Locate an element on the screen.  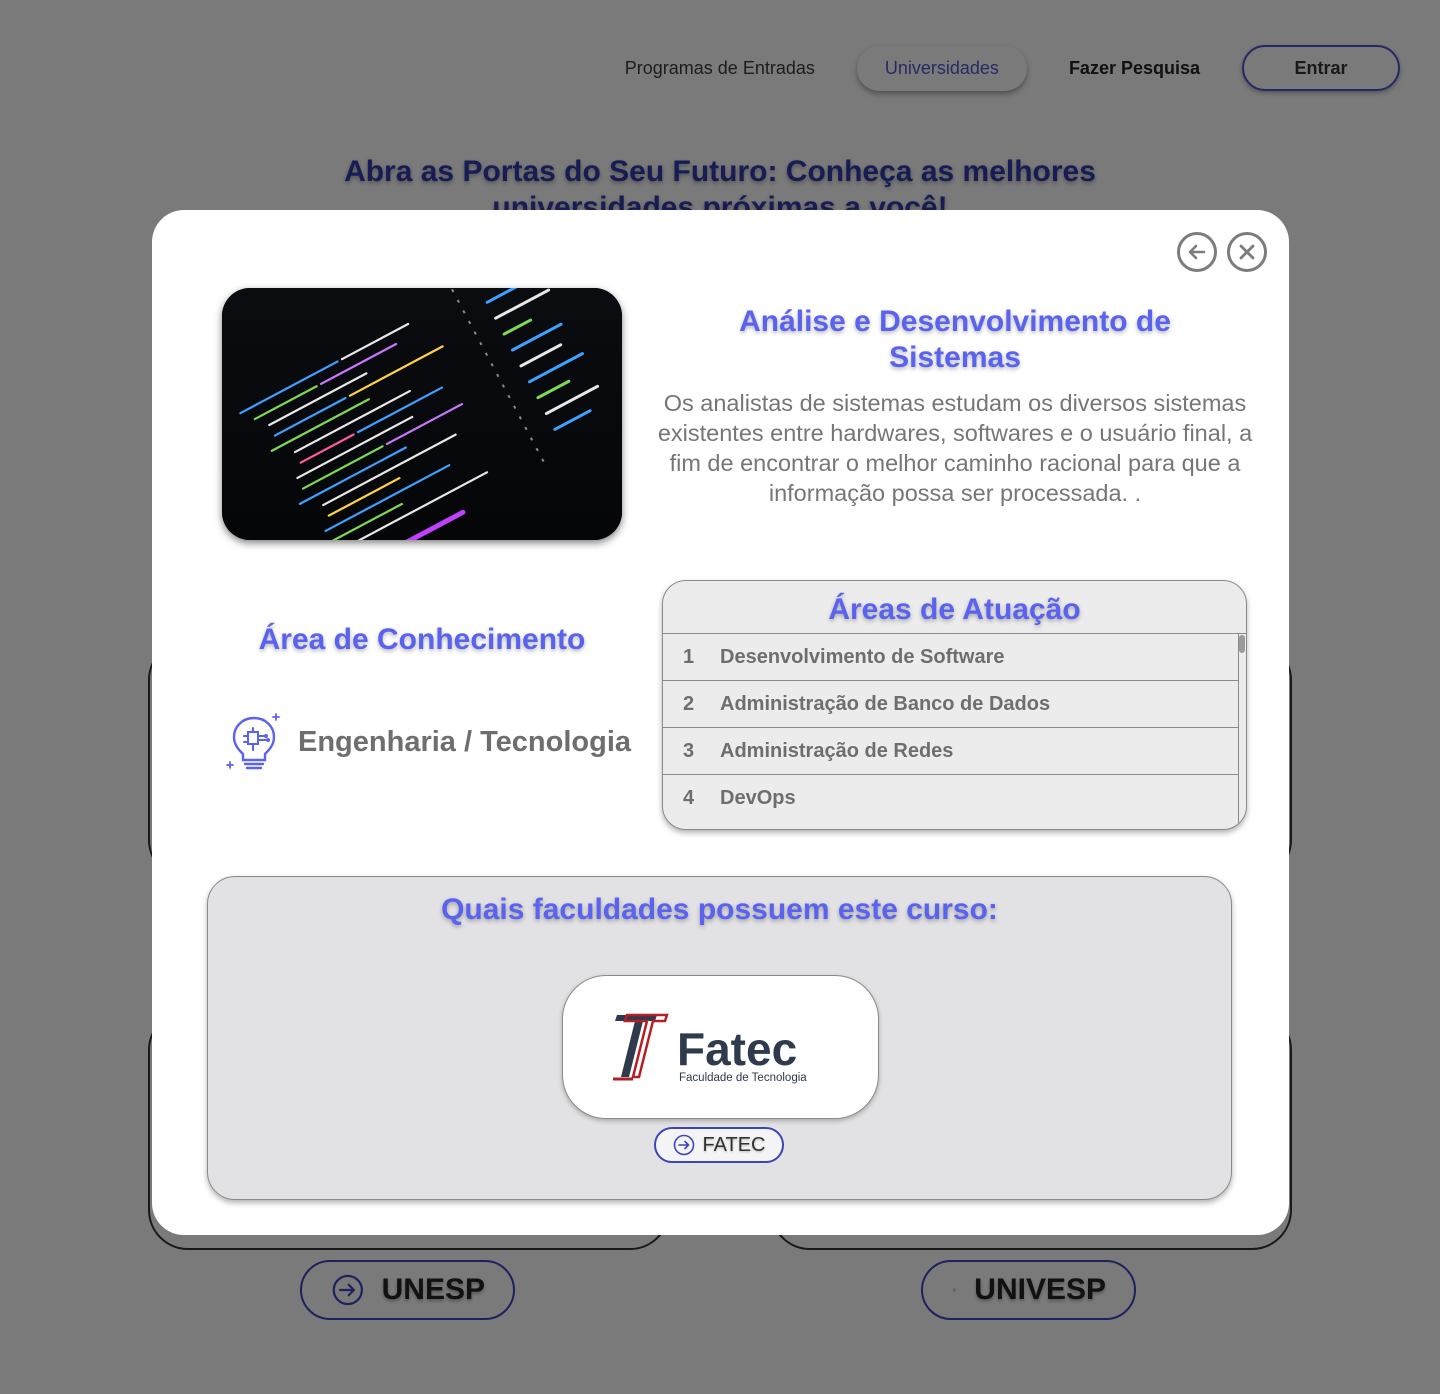
list-item-number: 1 is located at coordinates (689, 656).